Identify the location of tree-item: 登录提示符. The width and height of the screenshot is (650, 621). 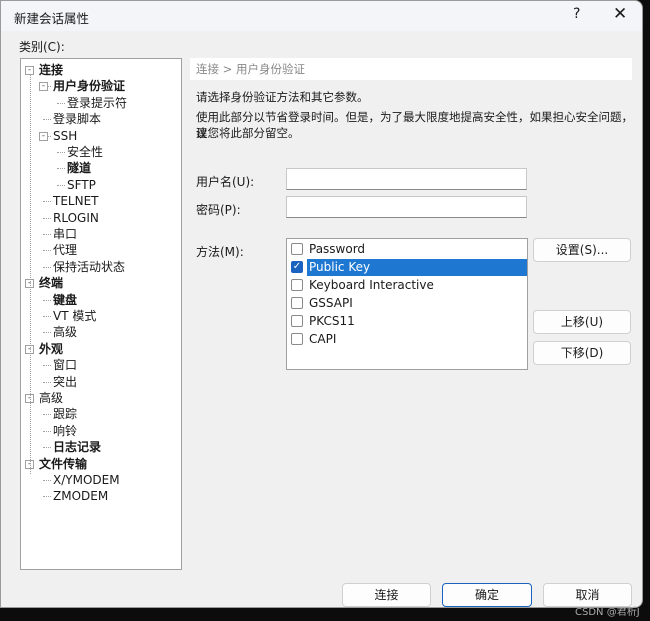
(97, 103).